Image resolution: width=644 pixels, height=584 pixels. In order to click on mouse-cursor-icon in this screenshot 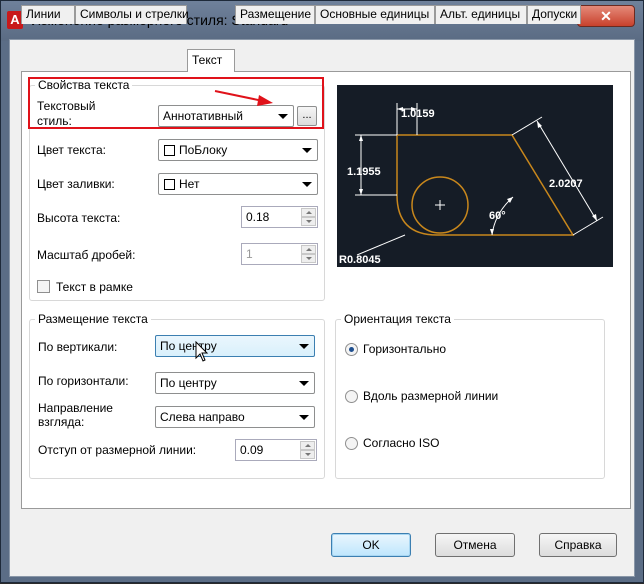, I will do `click(202, 351)`.